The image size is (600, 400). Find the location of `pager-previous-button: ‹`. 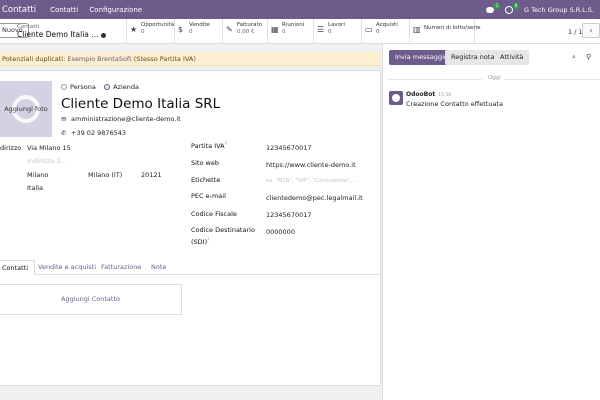

pager-previous-button: ‹ is located at coordinates (591, 30).